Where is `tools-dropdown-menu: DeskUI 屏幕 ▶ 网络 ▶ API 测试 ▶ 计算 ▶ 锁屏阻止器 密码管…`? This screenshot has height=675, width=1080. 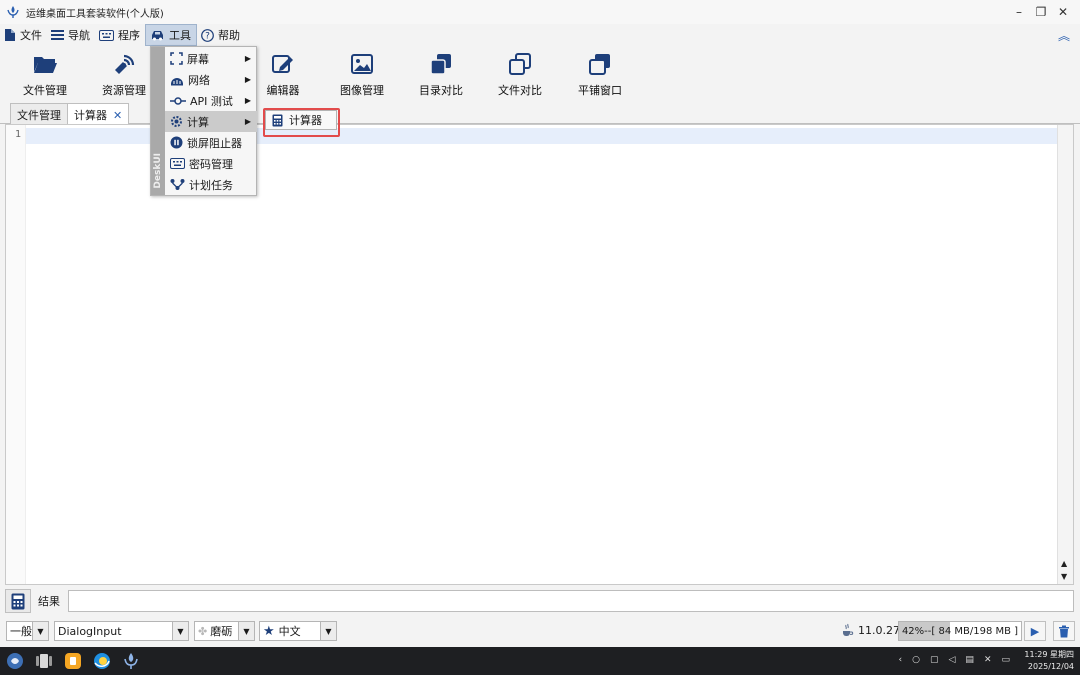 tools-dropdown-menu: DeskUI 屏幕 ▶ 网络 ▶ API 测试 ▶ 计算 ▶ 锁屏阻止器 密码管… is located at coordinates (203, 121).